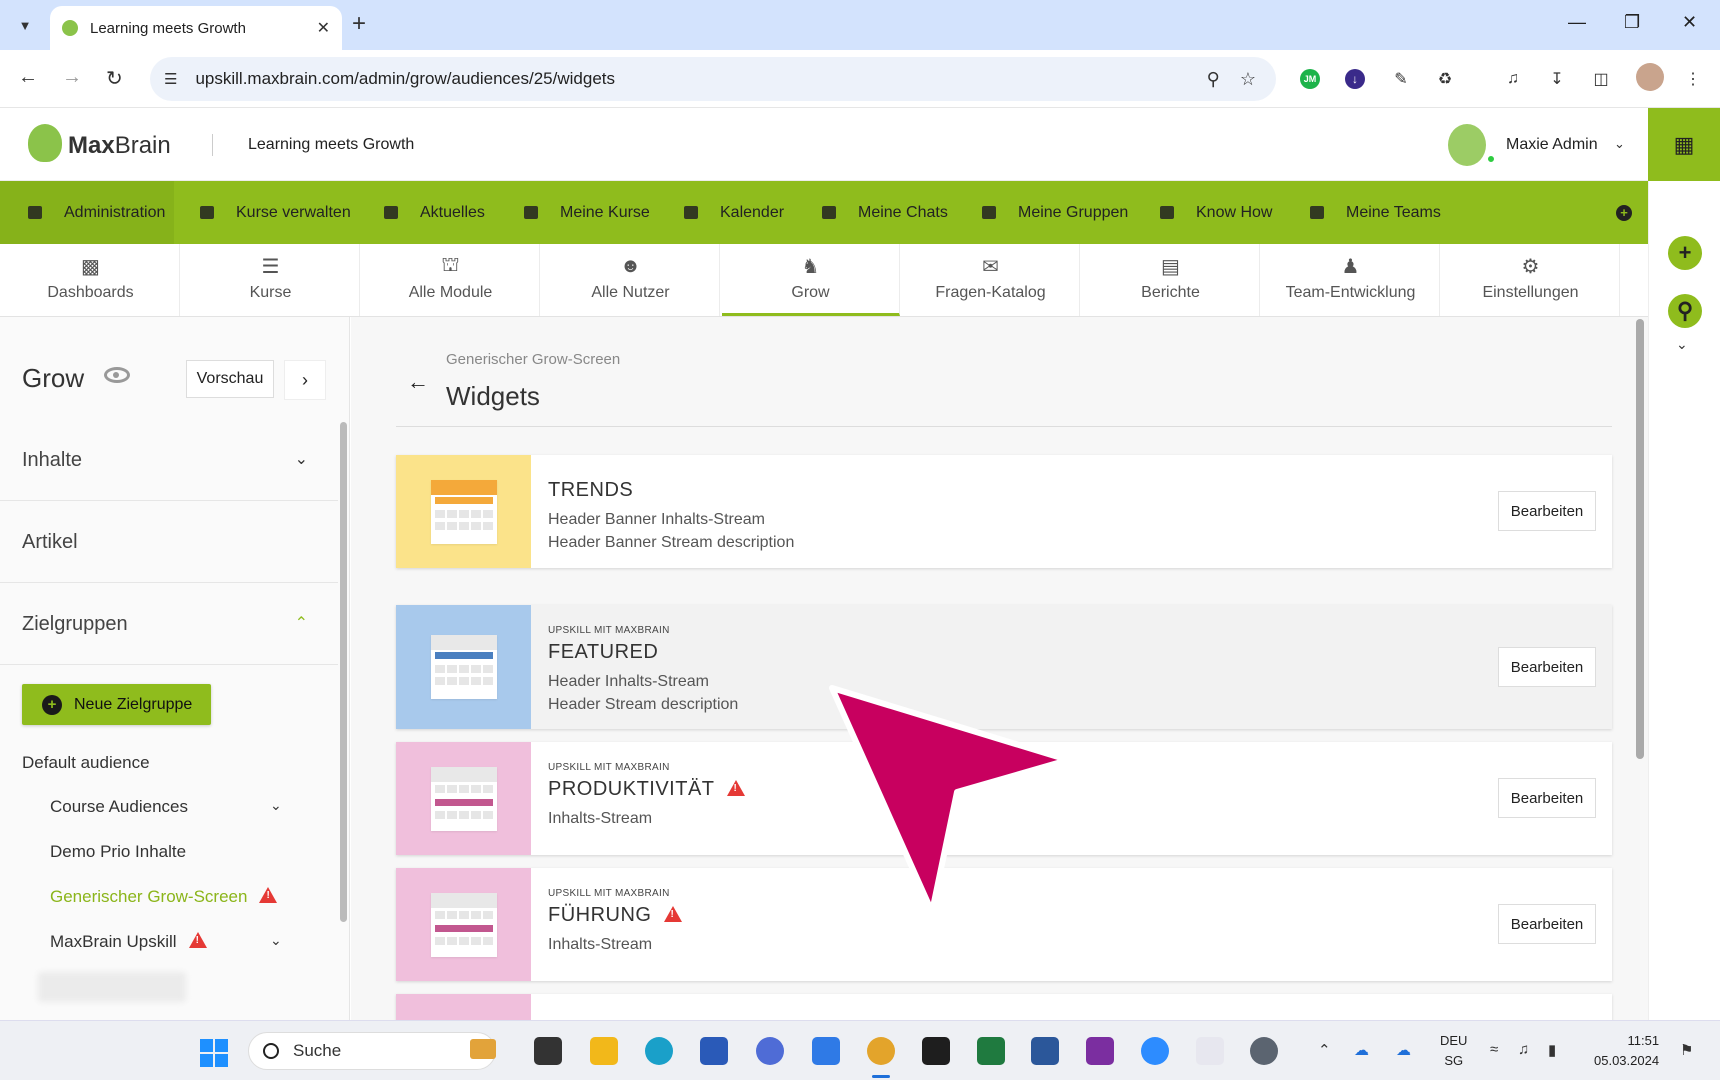 The height and width of the screenshot is (1080, 1720). I want to click on tab-alle-module: ⛫ Alle Module, so click(451, 280).